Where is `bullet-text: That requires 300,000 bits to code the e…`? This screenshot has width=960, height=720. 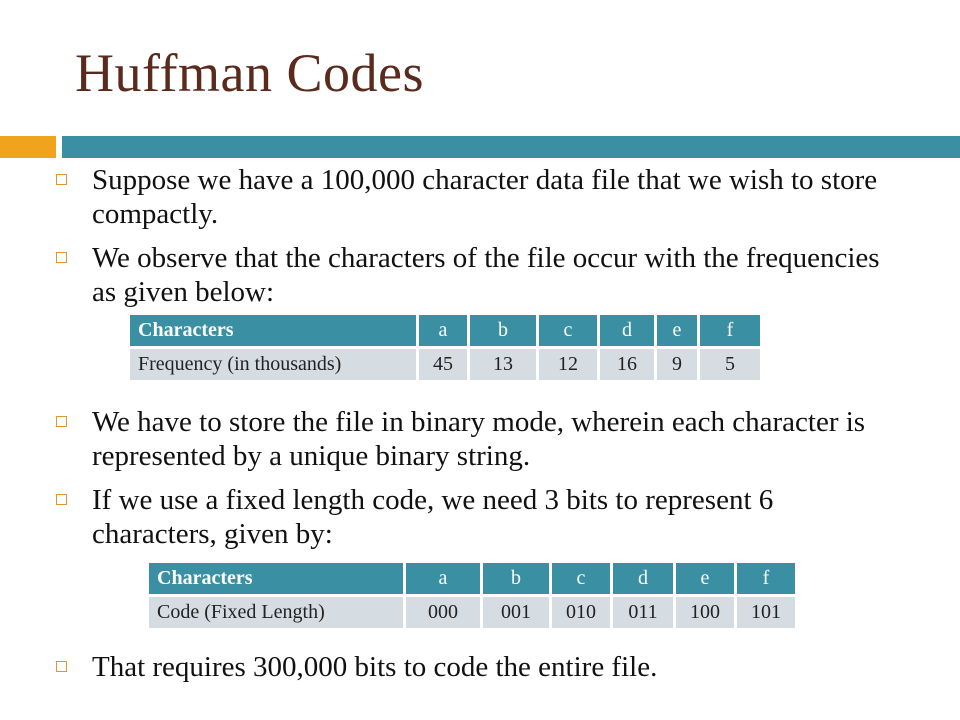
bullet-text: That requires 300,000 bits to code the e… is located at coordinates (375, 667).